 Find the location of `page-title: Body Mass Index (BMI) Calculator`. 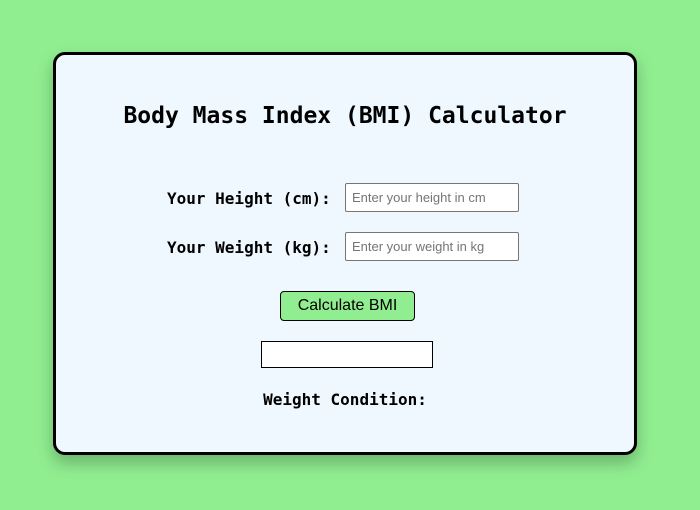

page-title: Body Mass Index (BMI) Calculator is located at coordinates (345, 116).